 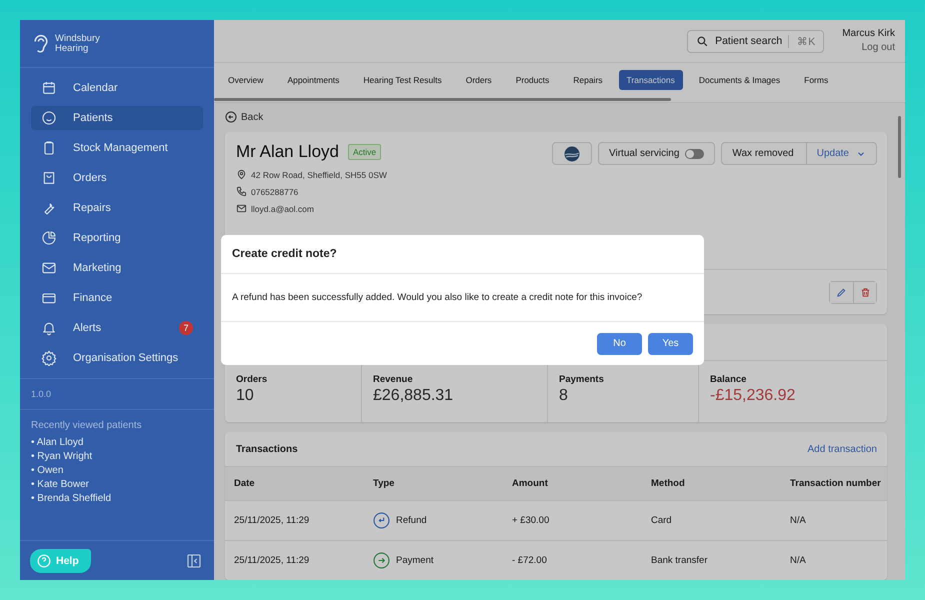 I want to click on tab: Orders, so click(x=479, y=80).